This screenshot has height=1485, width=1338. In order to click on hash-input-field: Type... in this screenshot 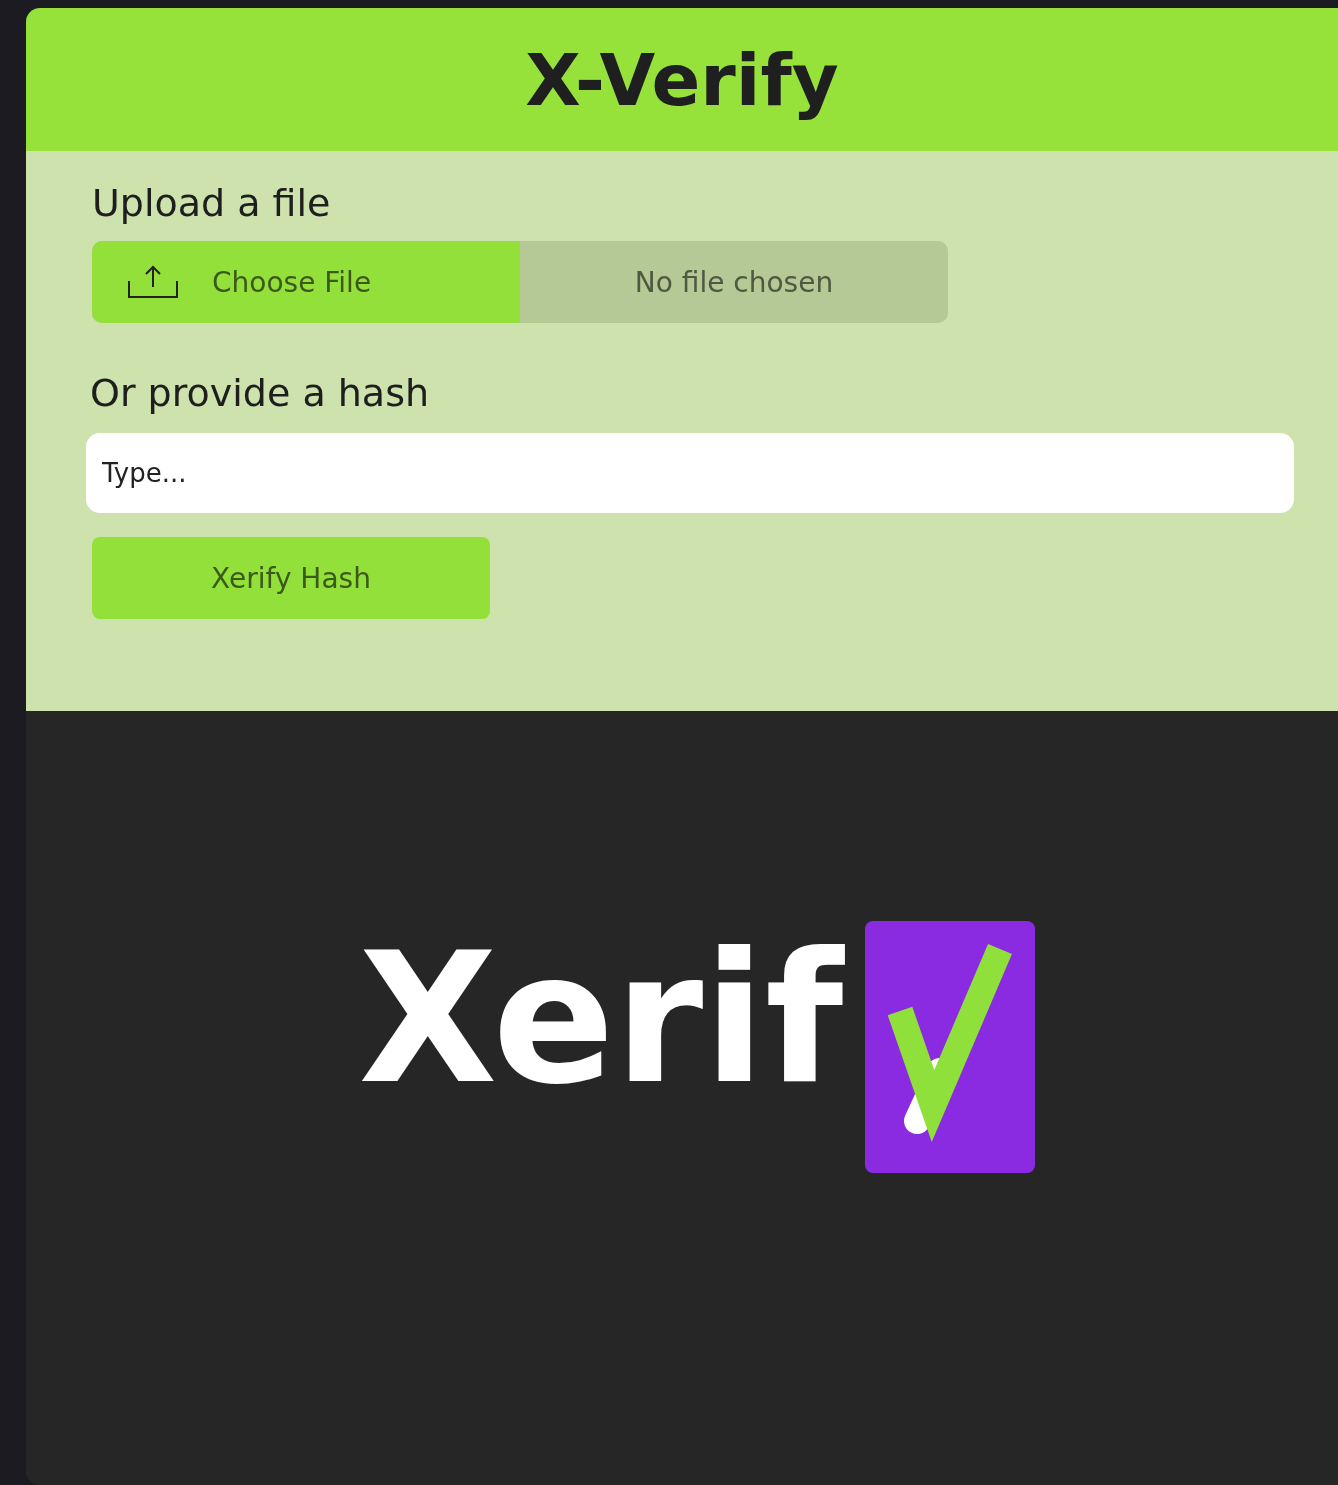, I will do `click(690, 473)`.